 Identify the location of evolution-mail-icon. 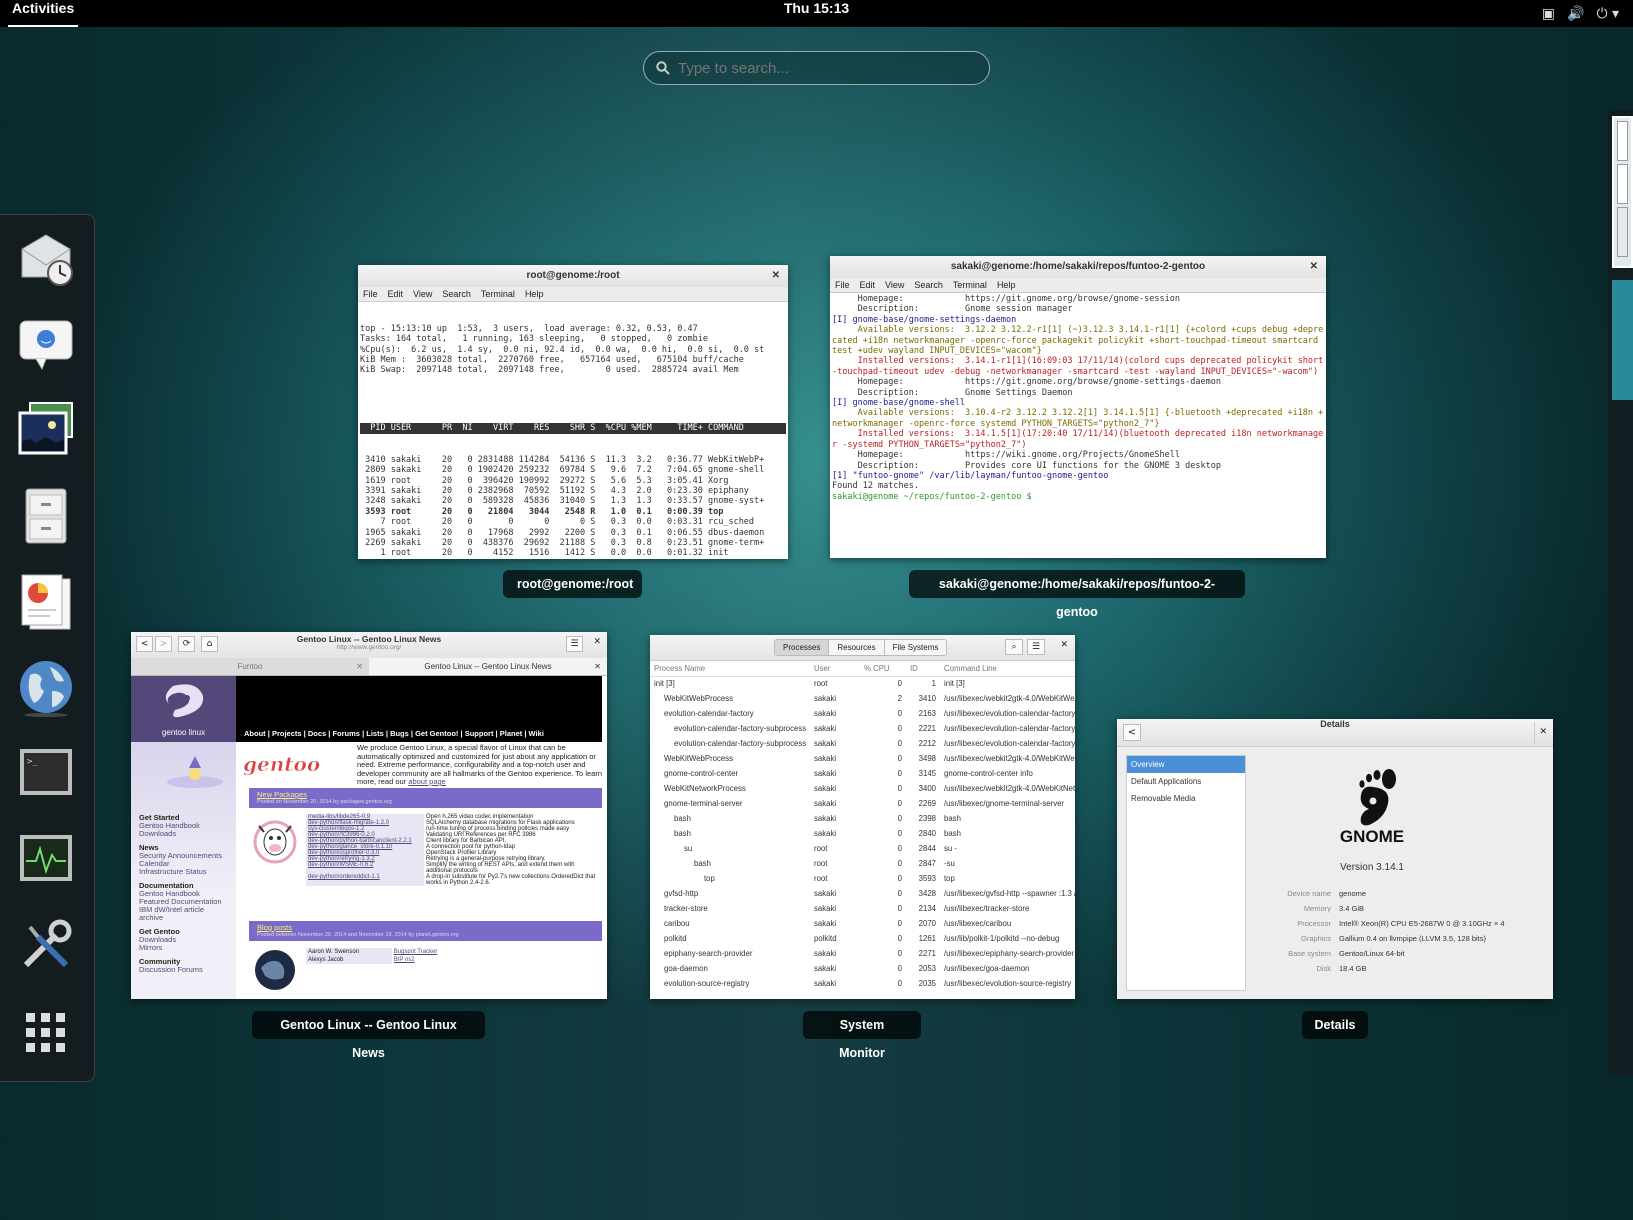
(46, 257).